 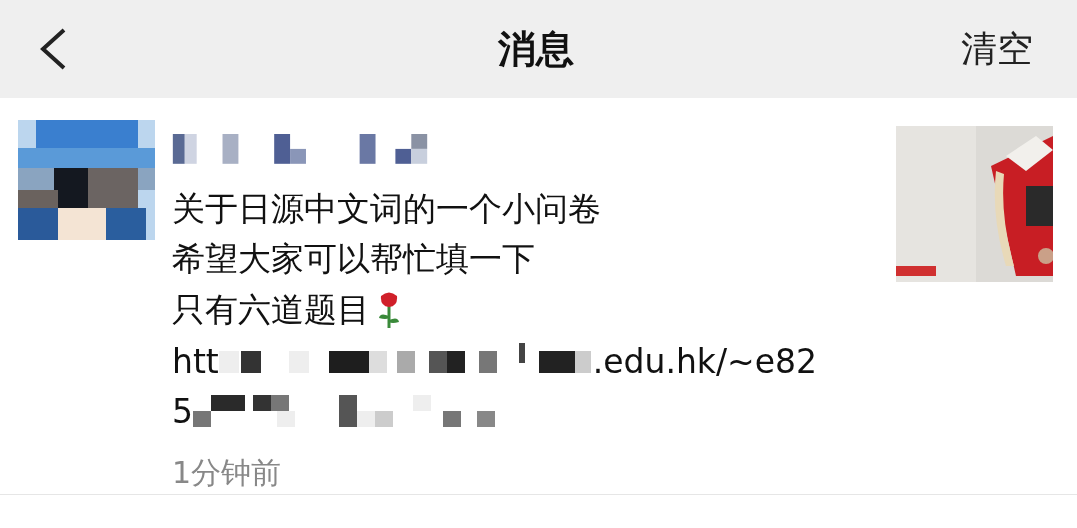 I want to click on page-title: 消息, so click(x=535, y=49).